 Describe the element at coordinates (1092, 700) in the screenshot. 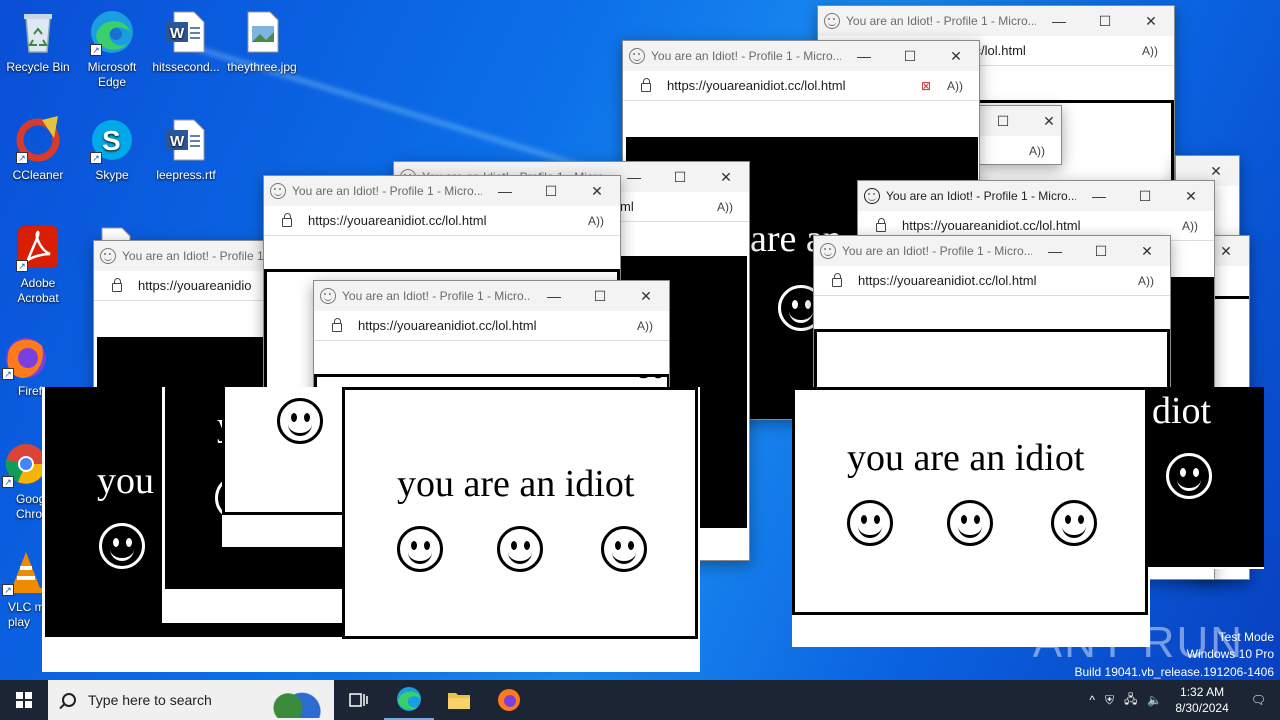

I see `show-hidden-icons-button: ^` at that location.